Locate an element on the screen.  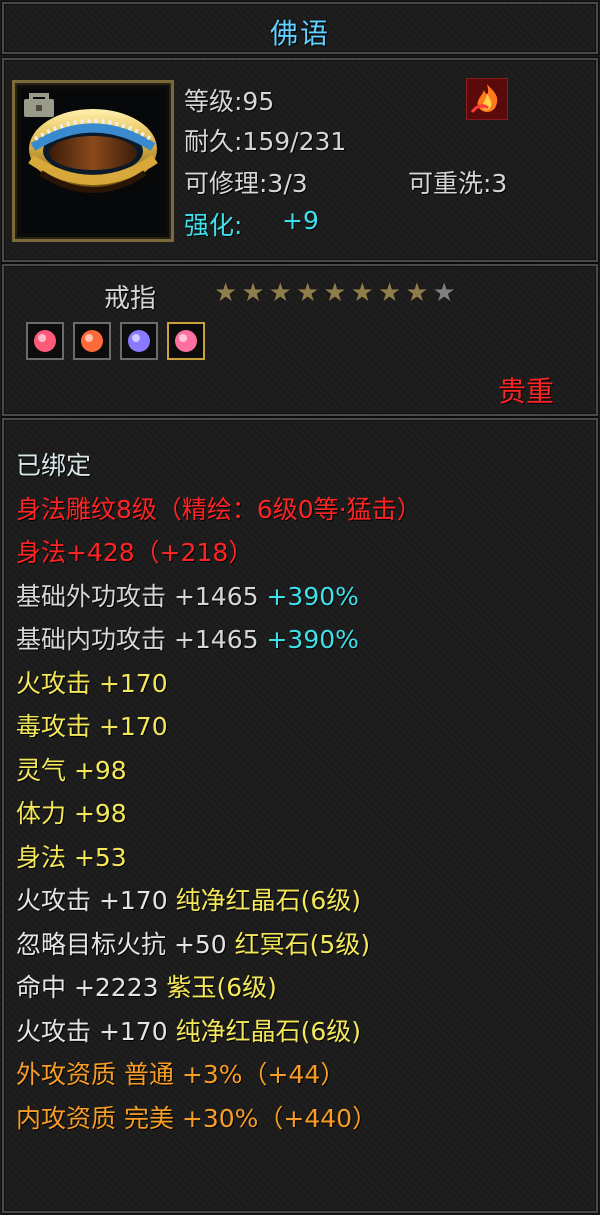
title-bar: 佛语 is located at coordinates (300, 28).